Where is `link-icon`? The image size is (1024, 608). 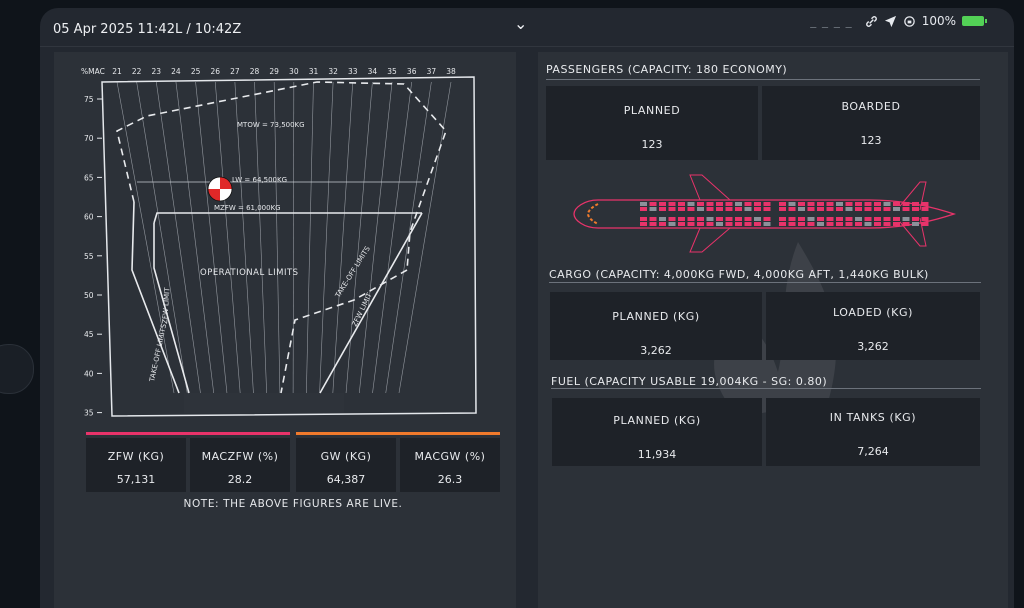 link-icon is located at coordinates (871, 21).